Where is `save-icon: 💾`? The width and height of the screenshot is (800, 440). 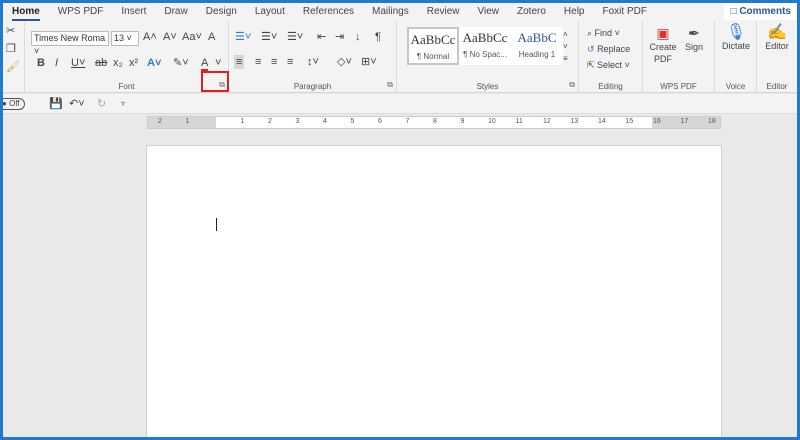
save-icon: 💾 is located at coordinates (56, 104).